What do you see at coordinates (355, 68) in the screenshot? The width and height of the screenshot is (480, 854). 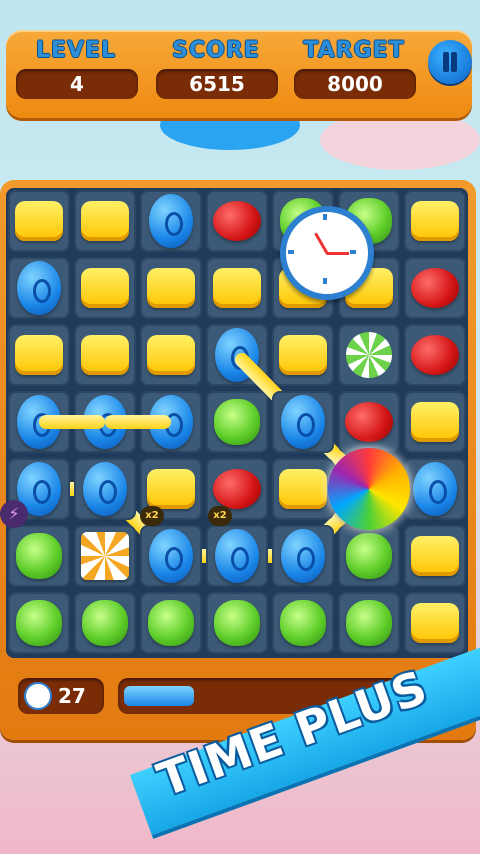 I see `target-panel: TARGET 8000` at bounding box center [355, 68].